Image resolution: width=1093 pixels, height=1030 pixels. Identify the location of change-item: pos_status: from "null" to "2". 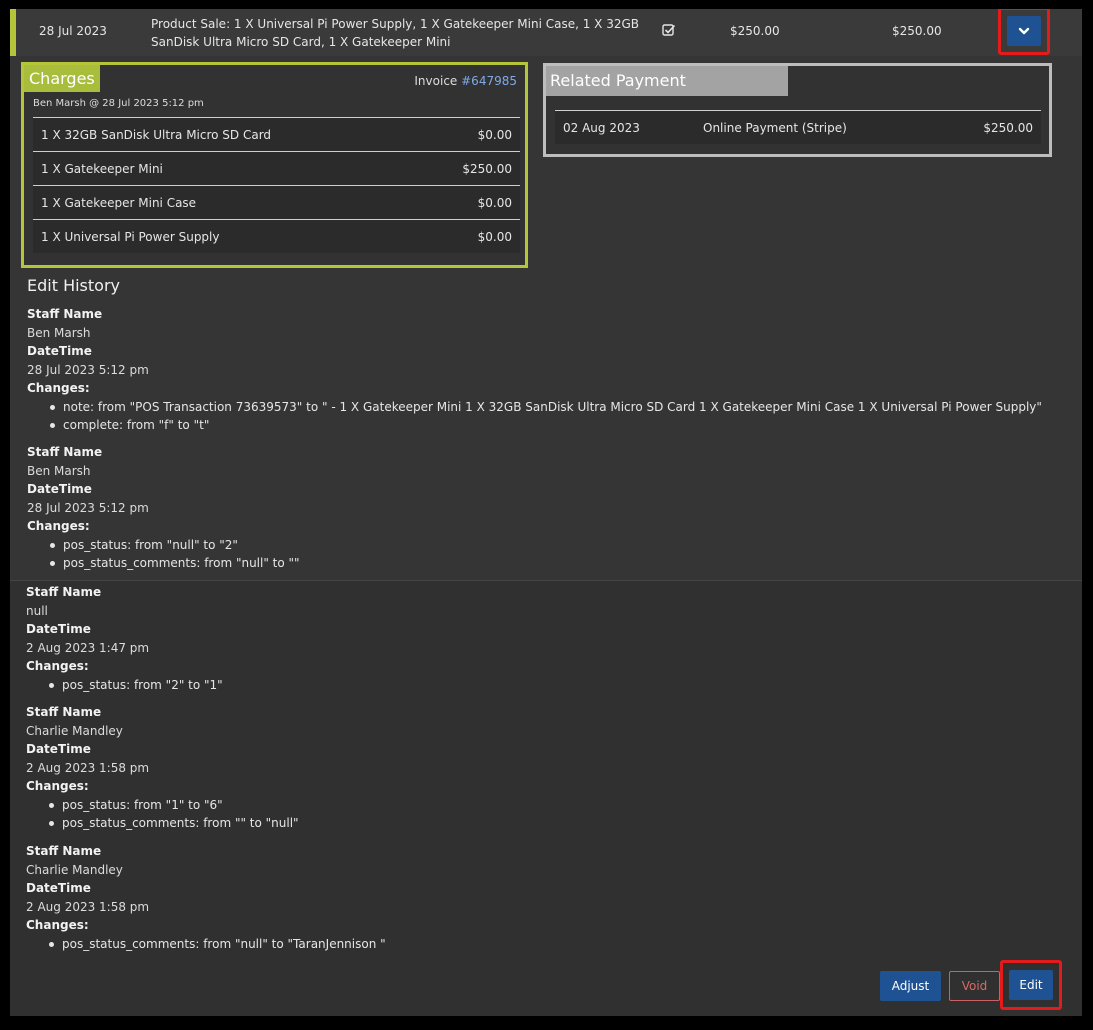
(173, 545).